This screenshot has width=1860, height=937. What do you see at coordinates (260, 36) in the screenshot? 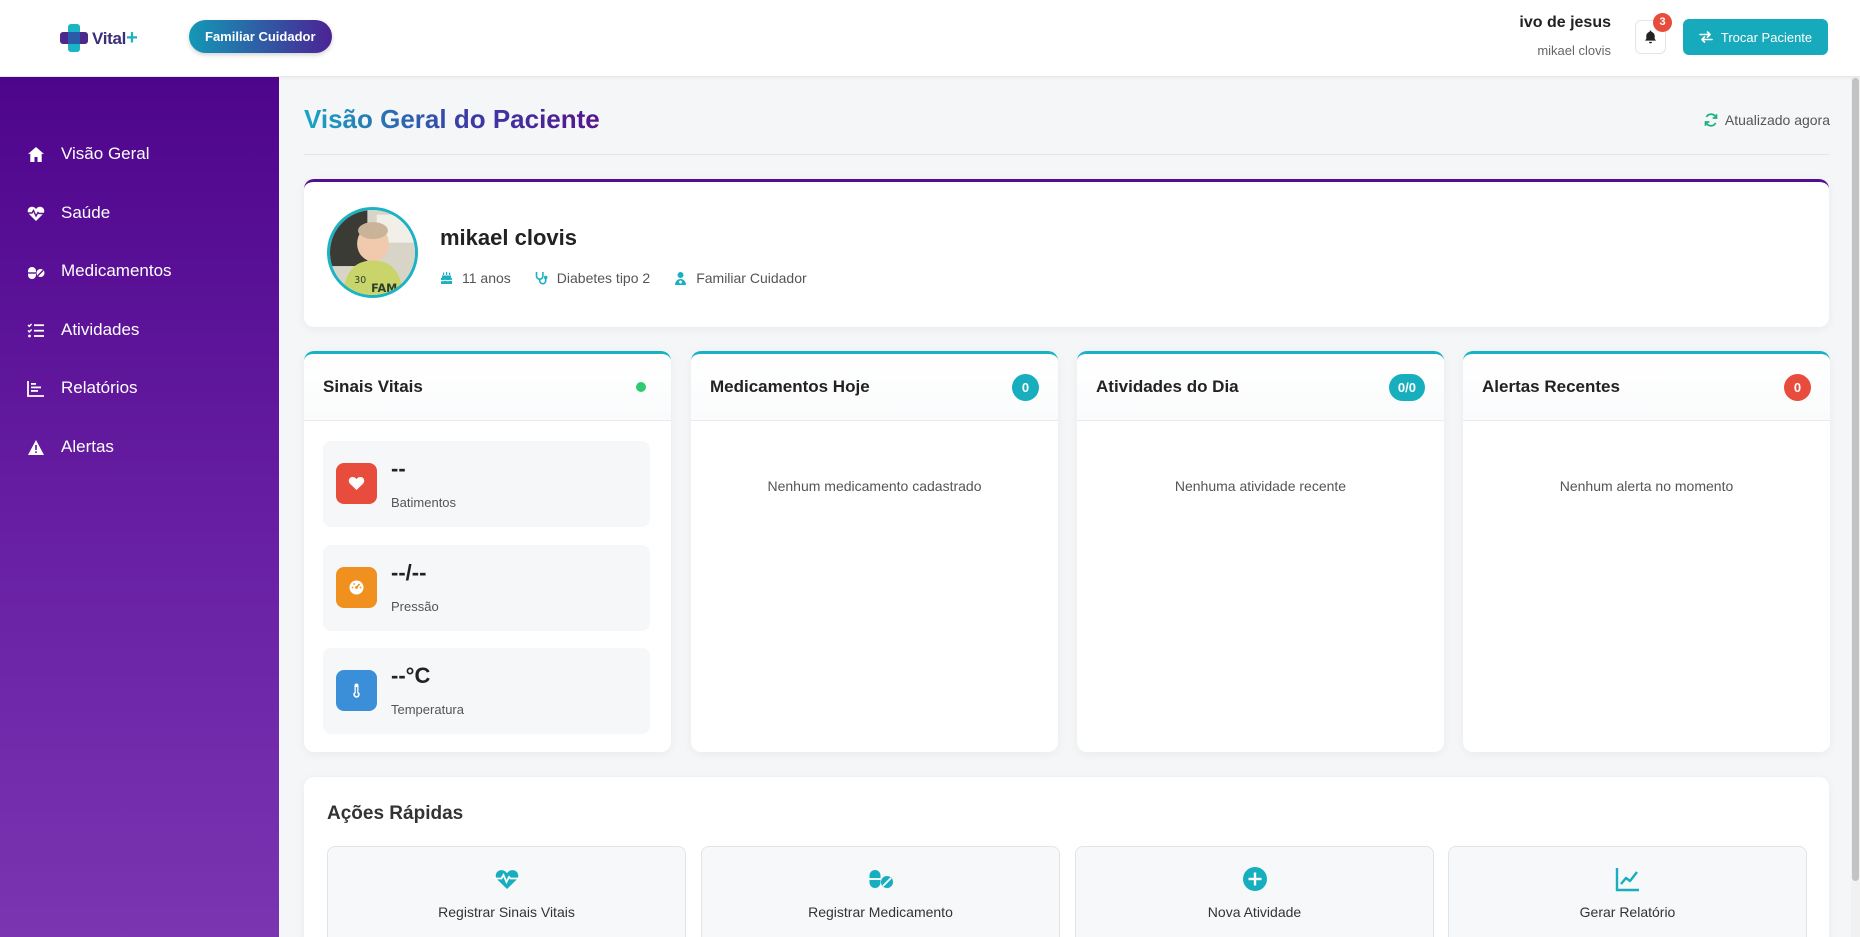
I see `role-badge: Familiar Cuidador` at bounding box center [260, 36].